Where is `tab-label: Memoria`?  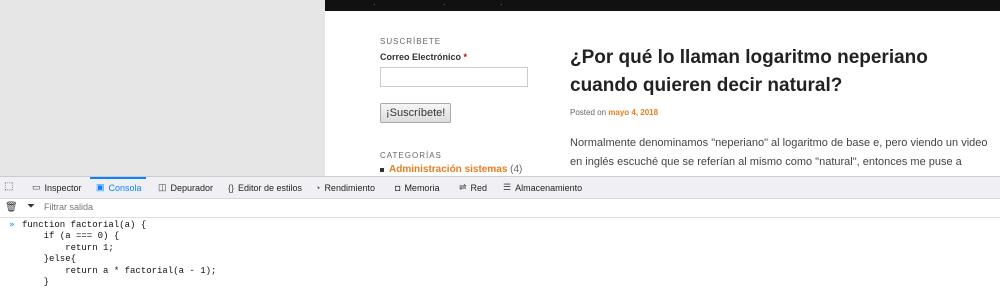 tab-label: Memoria is located at coordinates (422, 187).